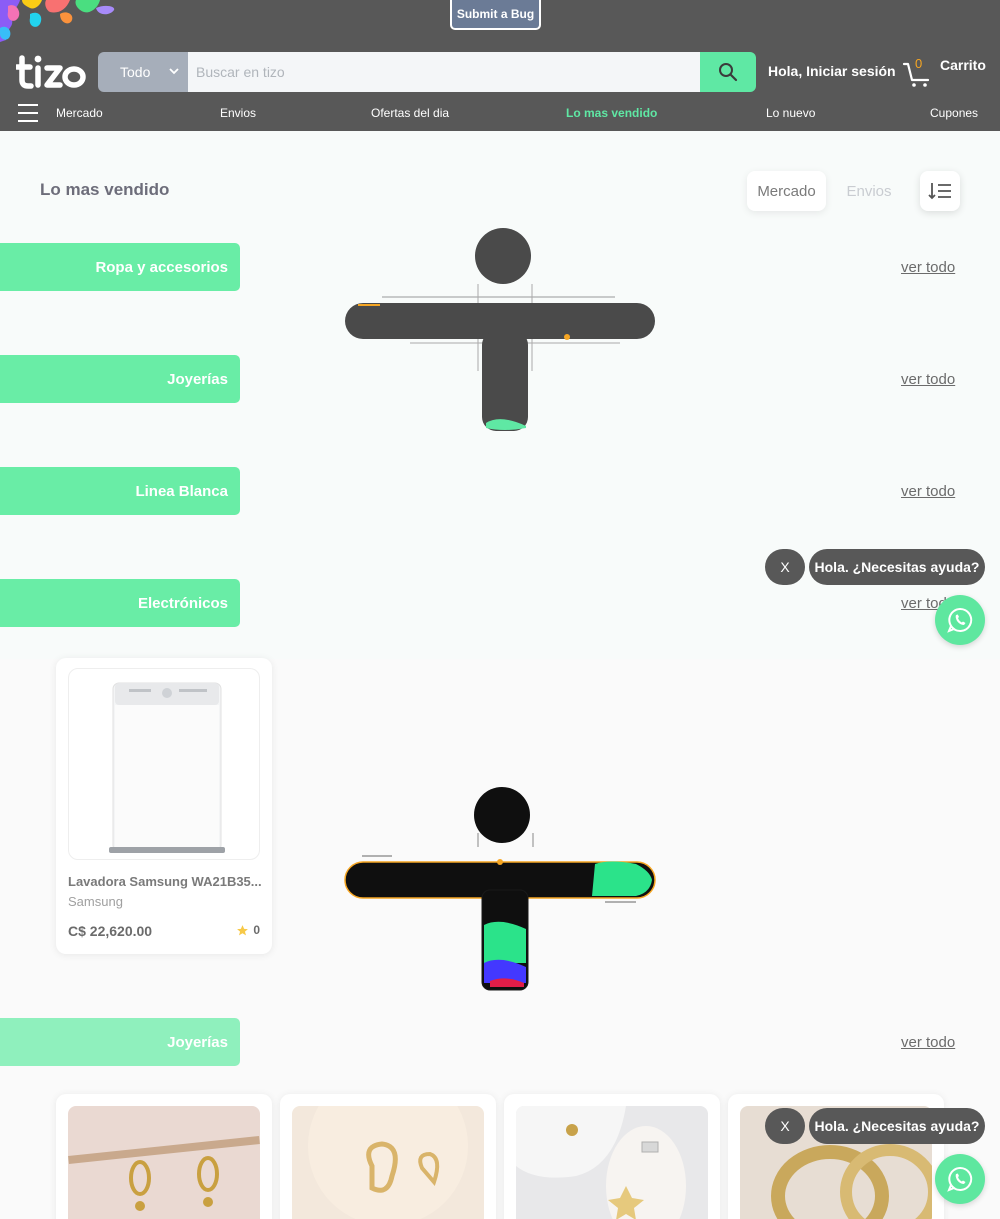 The height and width of the screenshot is (1219, 1000). What do you see at coordinates (790, 113) in the screenshot?
I see `nav-item-lo-nuevo: Lo nuevo` at bounding box center [790, 113].